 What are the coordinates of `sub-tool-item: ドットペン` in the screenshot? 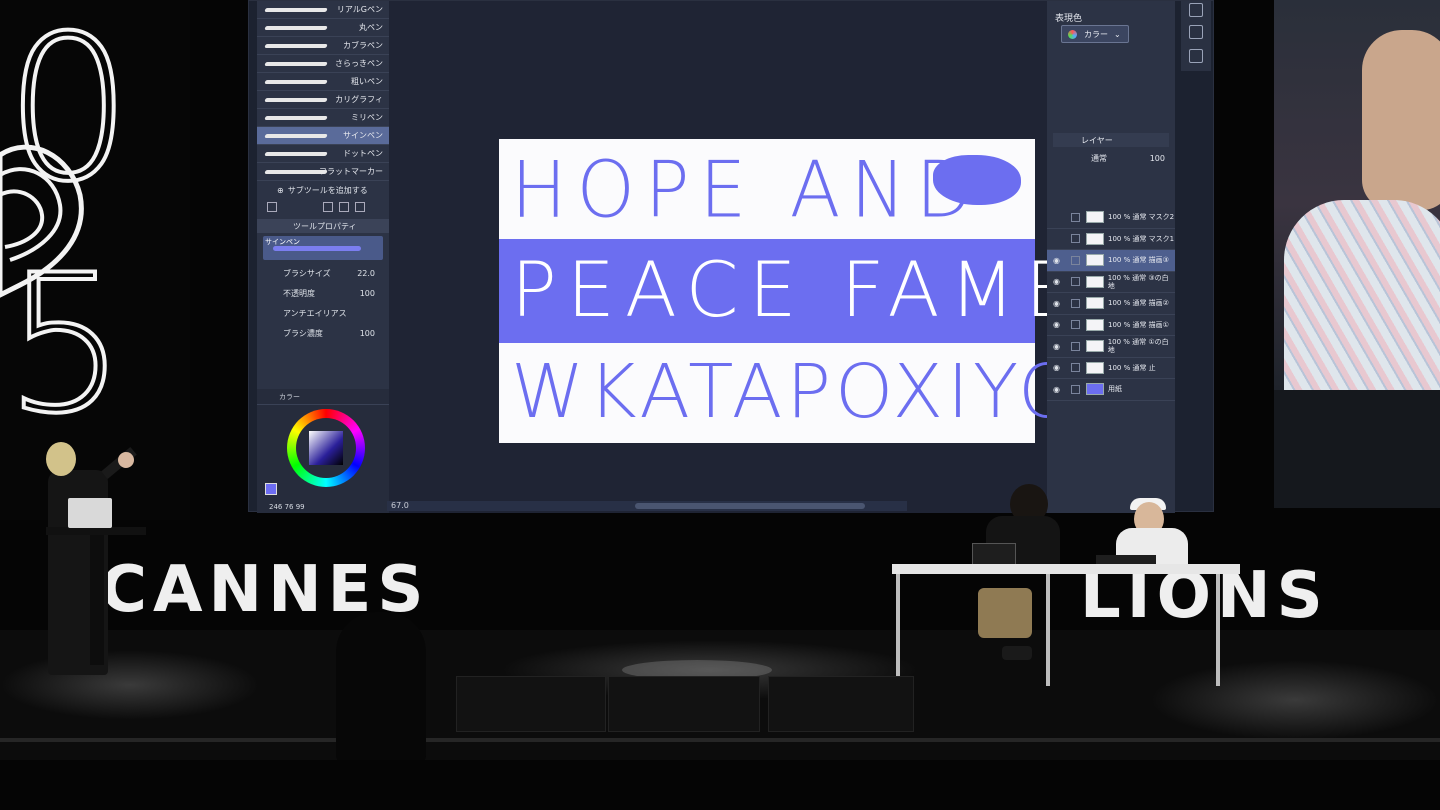 It's located at (323, 154).